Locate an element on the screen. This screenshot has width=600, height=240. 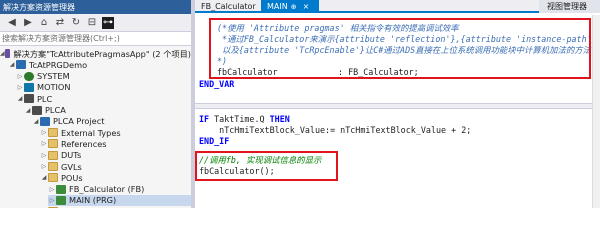
tree-item-label: MAIN (PRG) is located at coordinates (93, 200).